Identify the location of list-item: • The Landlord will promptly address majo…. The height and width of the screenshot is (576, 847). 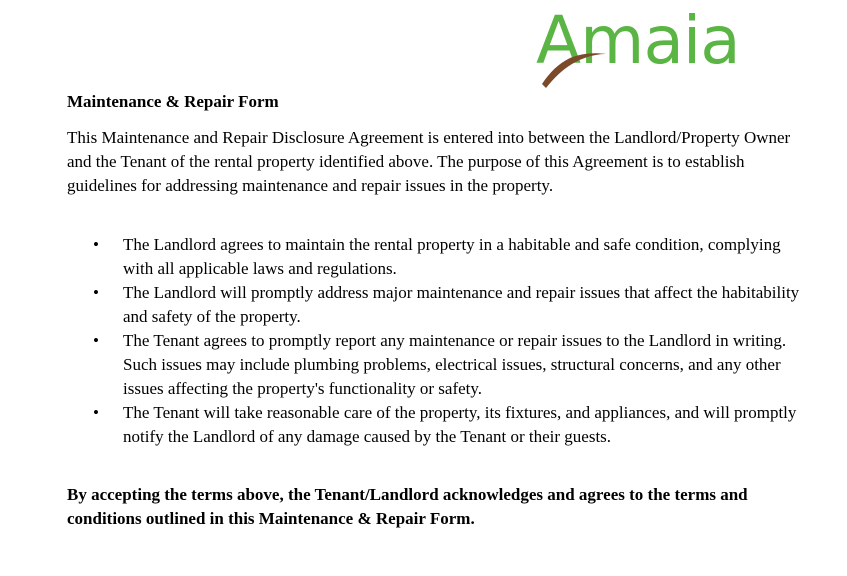
(437, 305).